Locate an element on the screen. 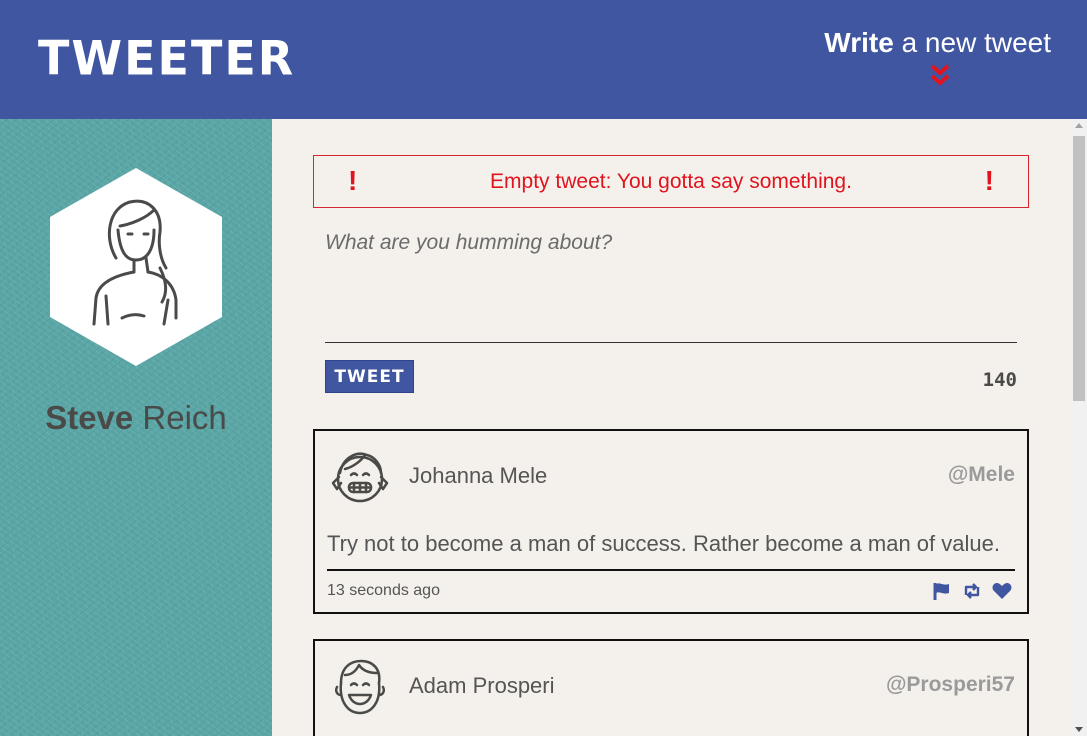  retweet-icon is located at coordinates (972, 591).